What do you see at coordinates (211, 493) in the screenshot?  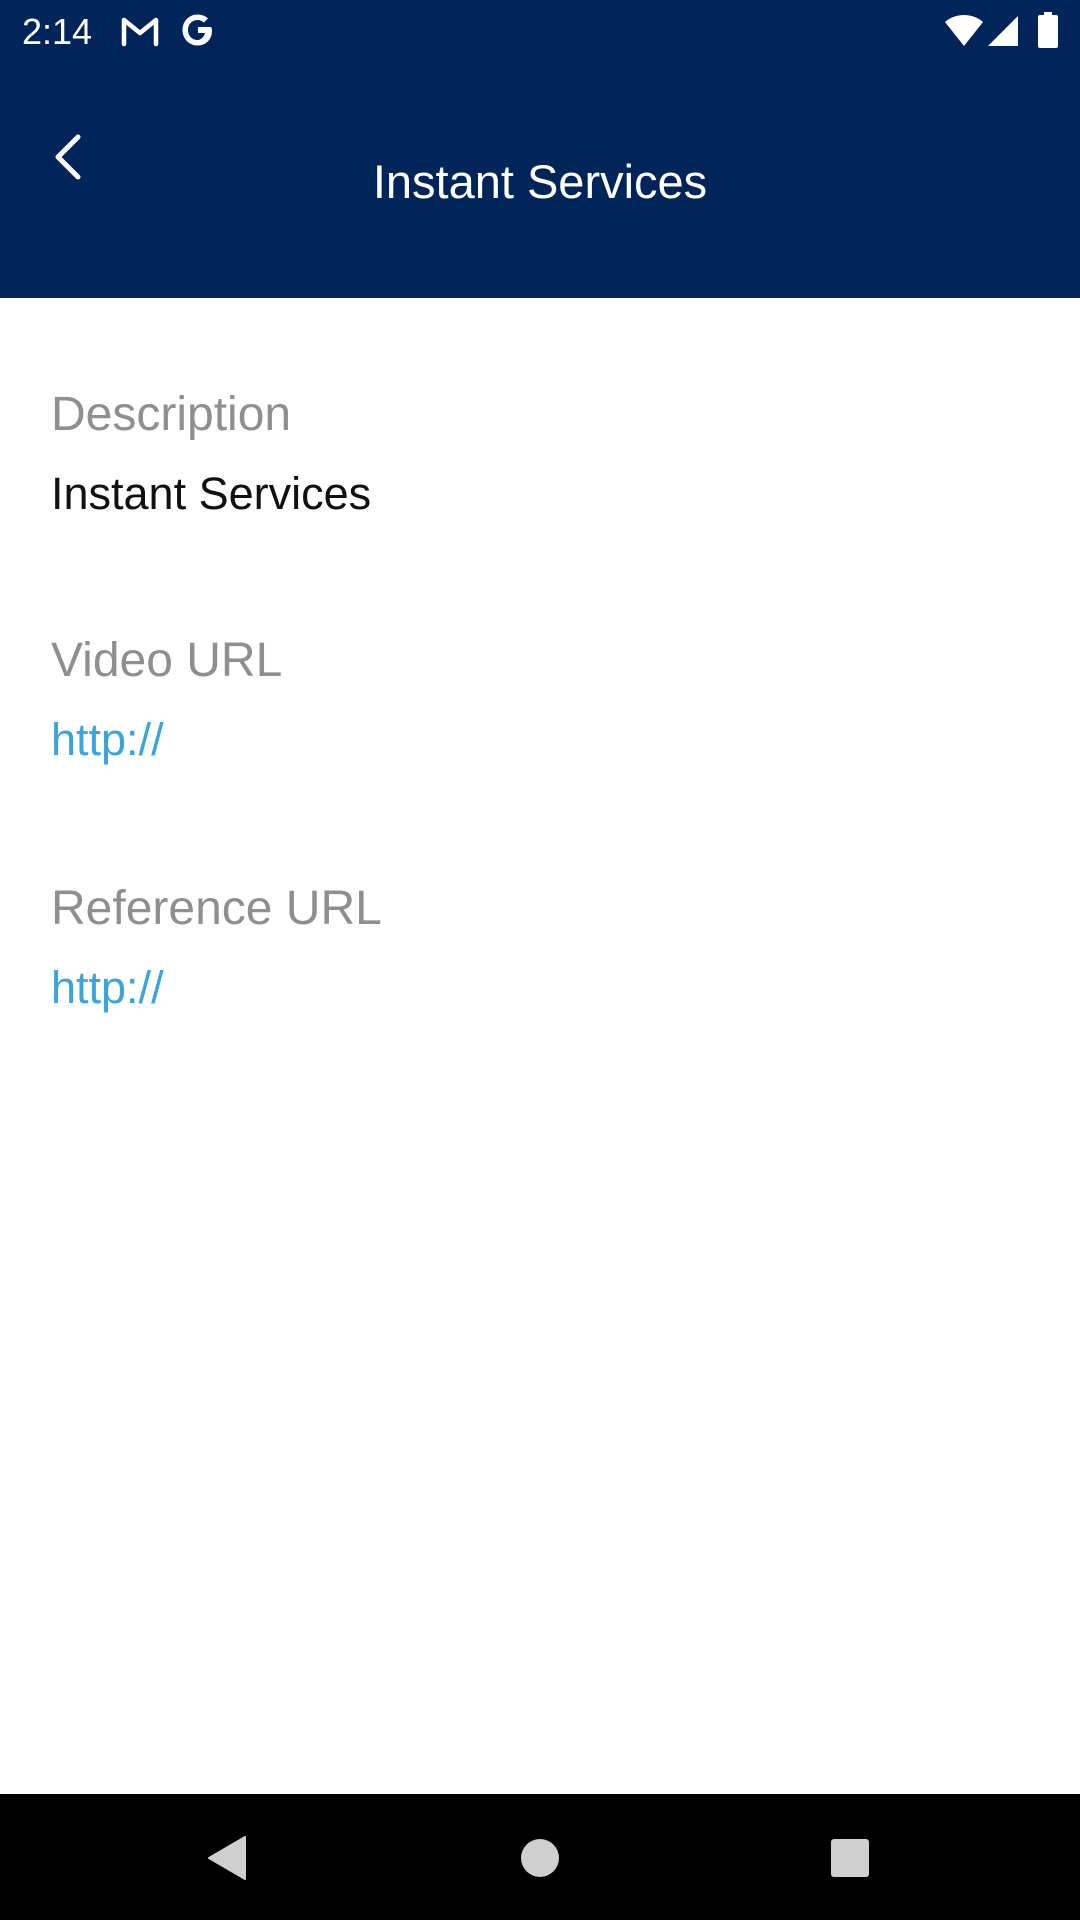 I see `description-value: Instant Services` at bounding box center [211, 493].